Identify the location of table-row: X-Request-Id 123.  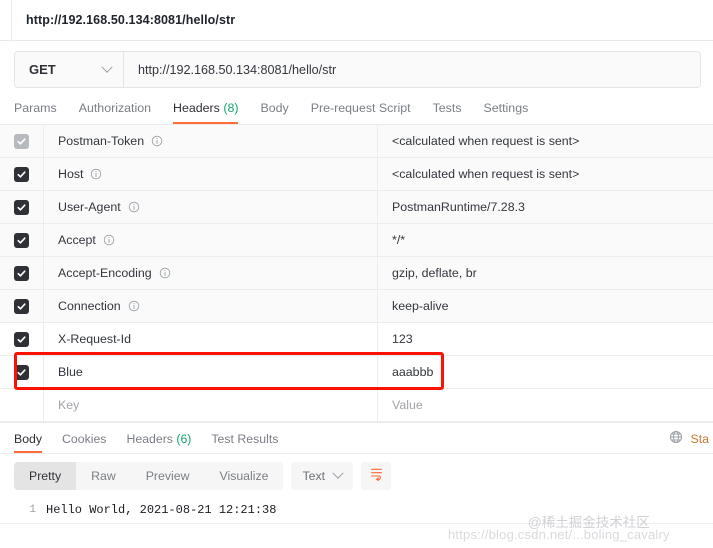
(356, 339).